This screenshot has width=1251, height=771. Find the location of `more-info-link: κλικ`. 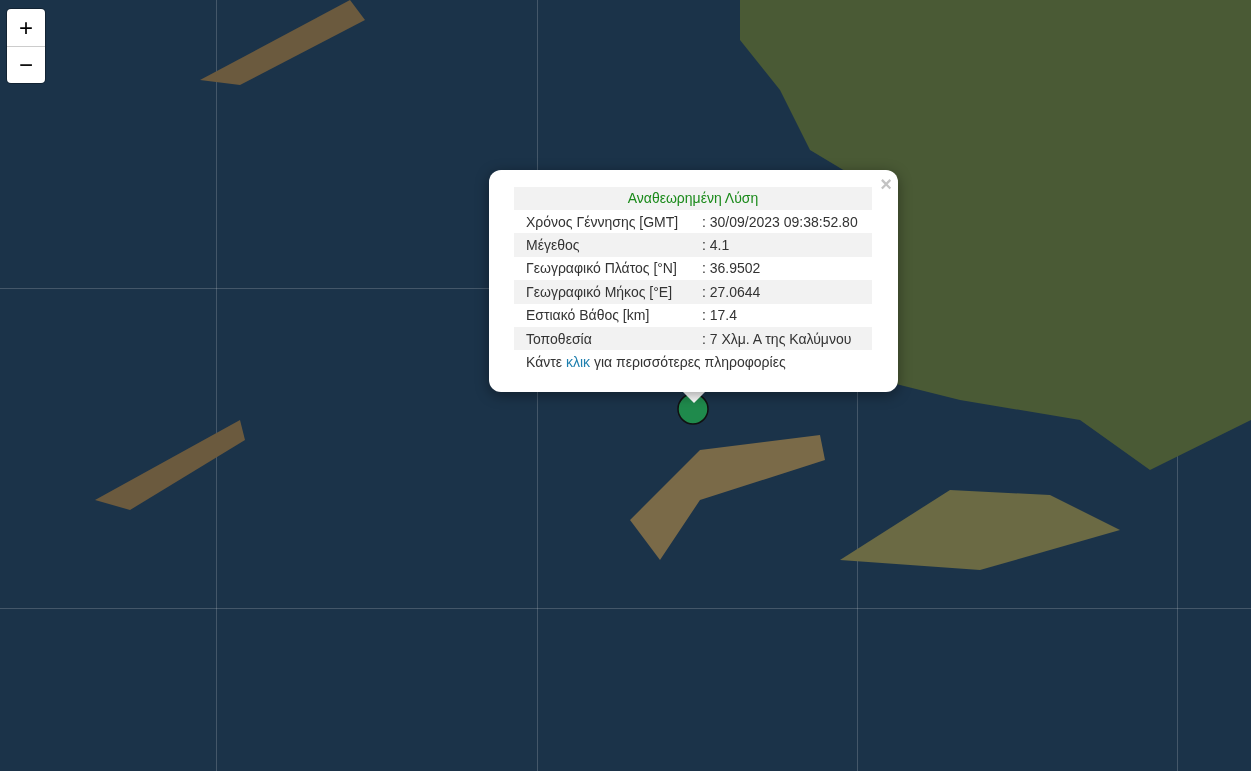

more-info-link: κλικ is located at coordinates (578, 362).